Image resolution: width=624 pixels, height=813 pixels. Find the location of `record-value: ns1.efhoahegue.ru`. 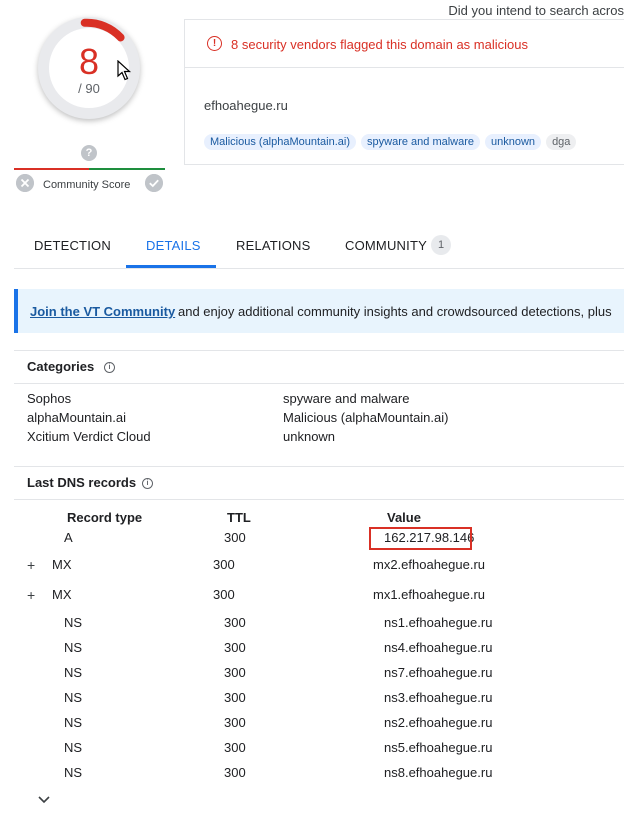

record-value: ns1.efhoahegue.ru is located at coordinates (438, 622).